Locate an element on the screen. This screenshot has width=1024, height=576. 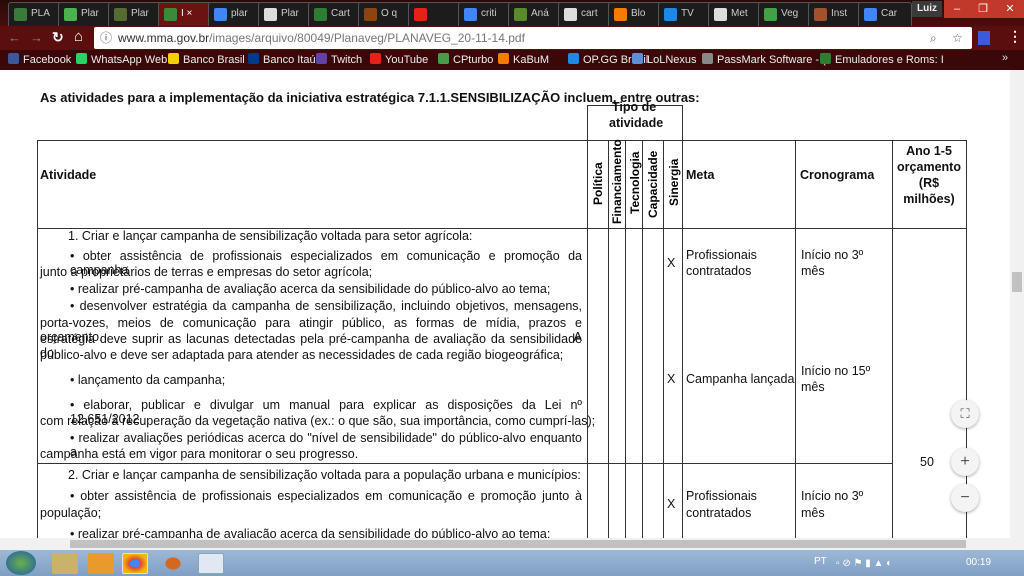
bookmark-label: Facebook is located at coordinates (47, 60).